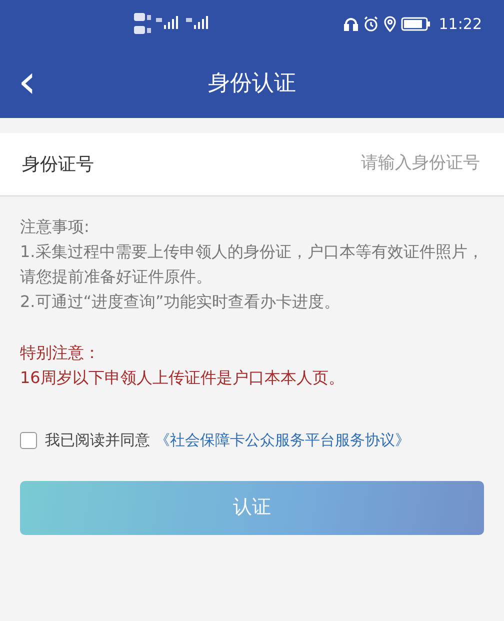  I want to click on field-label: 身份证号, so click(58, 164).